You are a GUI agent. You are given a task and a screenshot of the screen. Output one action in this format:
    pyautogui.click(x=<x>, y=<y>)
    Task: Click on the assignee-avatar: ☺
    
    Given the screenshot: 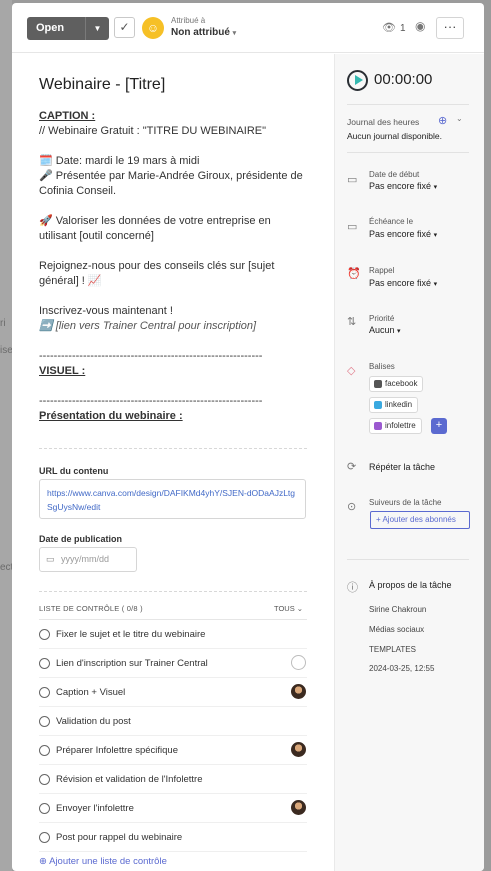 What is the action you would take?
    pyautogui.click(x=153, y=28)
    